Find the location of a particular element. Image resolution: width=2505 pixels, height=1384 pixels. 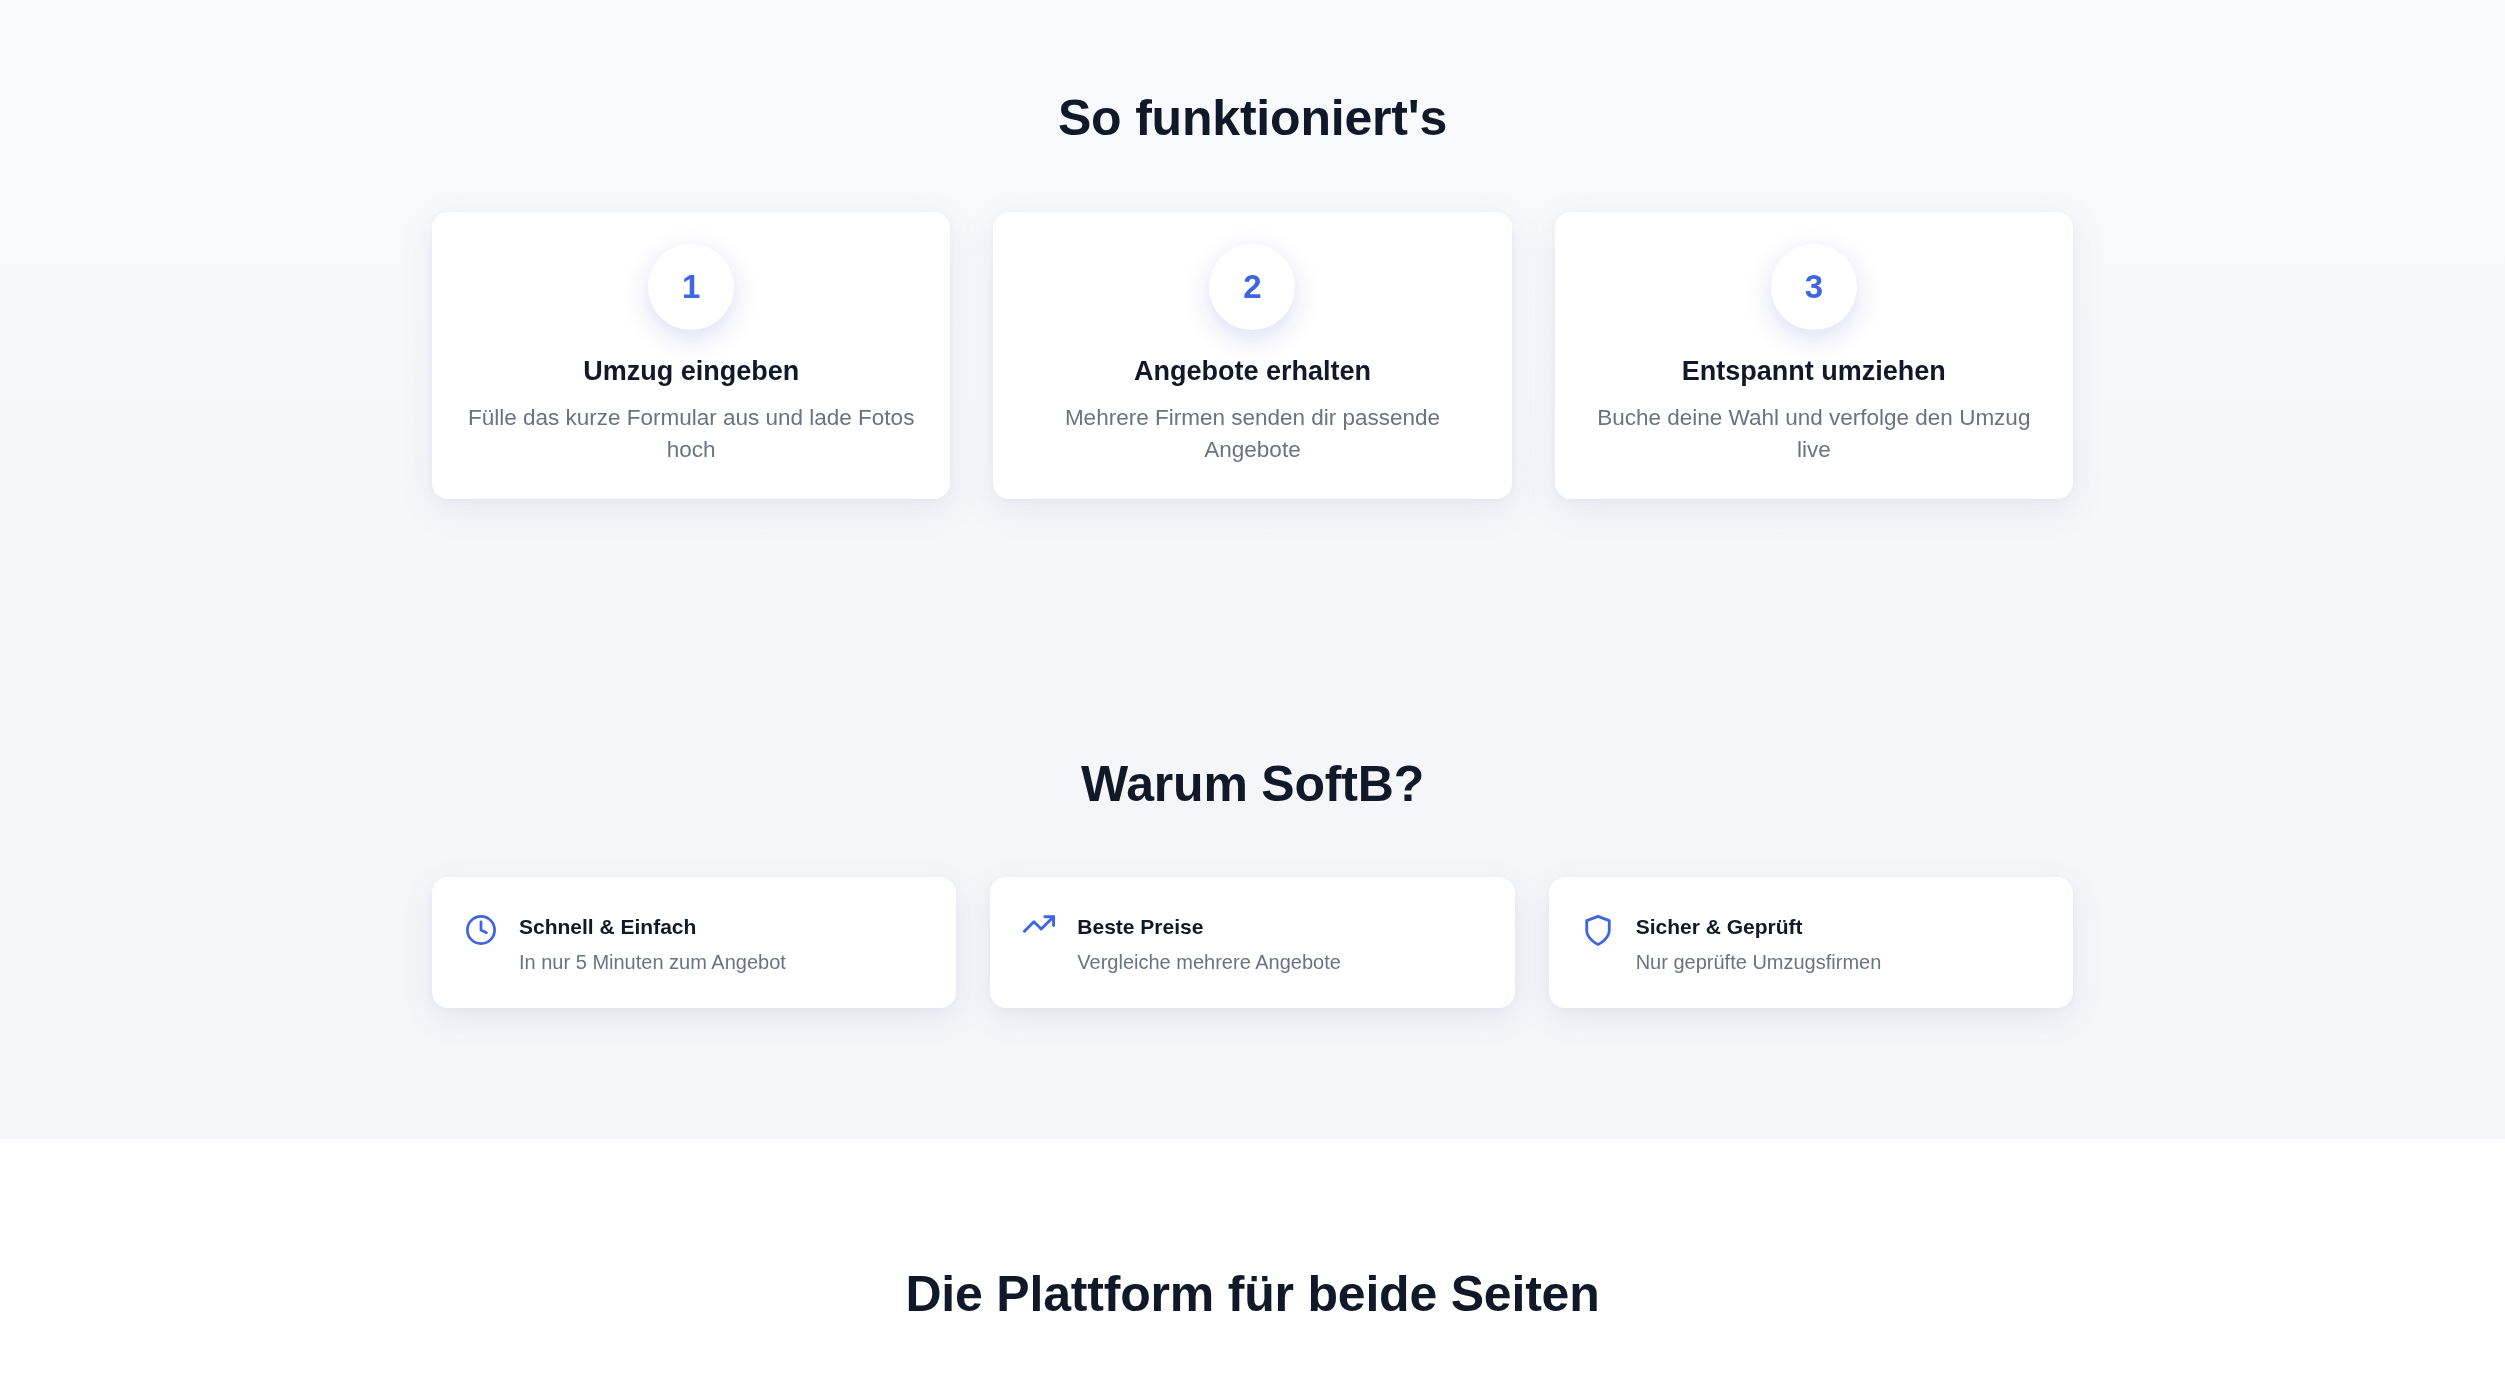

section-title: Die Plattform für beide Seiten is located at coordinates (1252, 1294).